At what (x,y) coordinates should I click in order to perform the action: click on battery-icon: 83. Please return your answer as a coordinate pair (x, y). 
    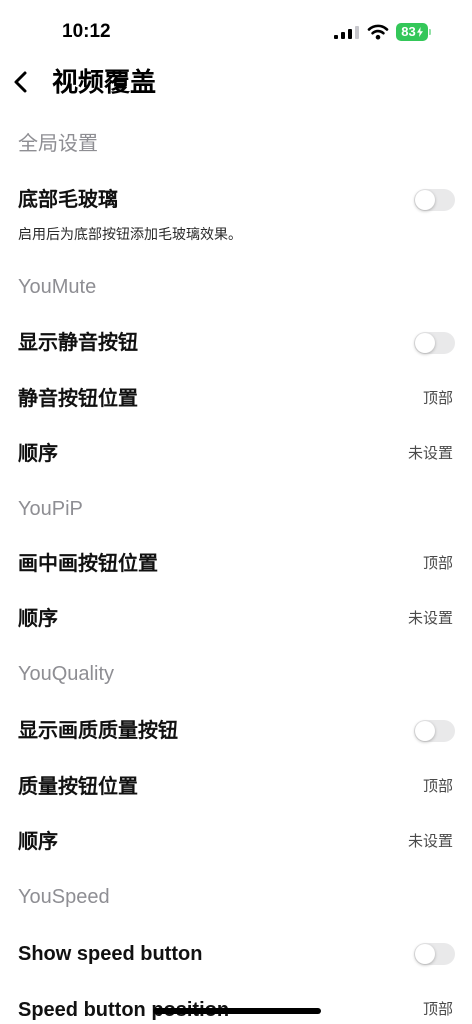
    Looking at the image, I should click on (414, 32).